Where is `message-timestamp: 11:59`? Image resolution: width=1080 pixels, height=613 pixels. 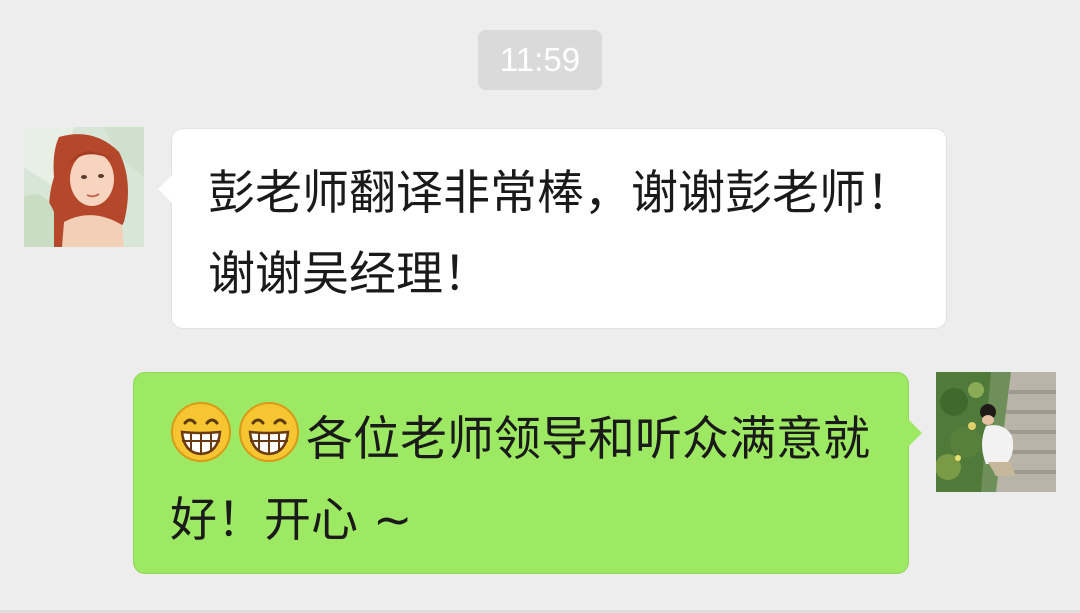
message-timestamp: 11:59 is located at coordinates (540, 60).